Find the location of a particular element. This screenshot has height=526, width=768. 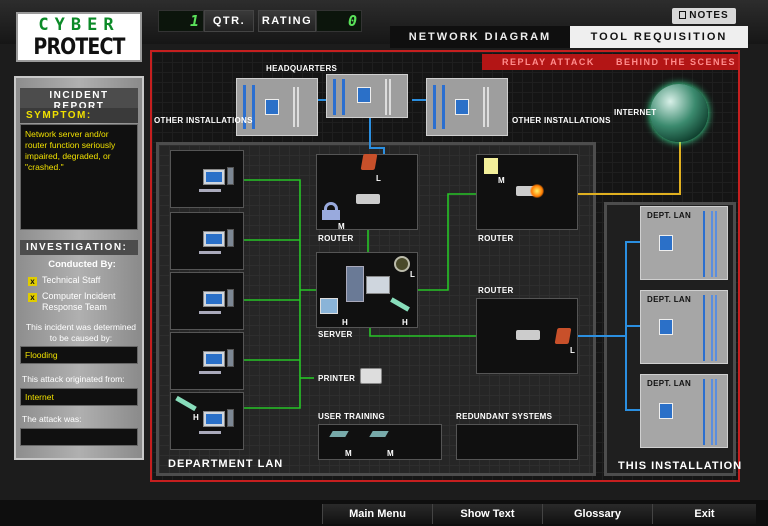

server-tool-h2: H is located at coordinates (405, 322).